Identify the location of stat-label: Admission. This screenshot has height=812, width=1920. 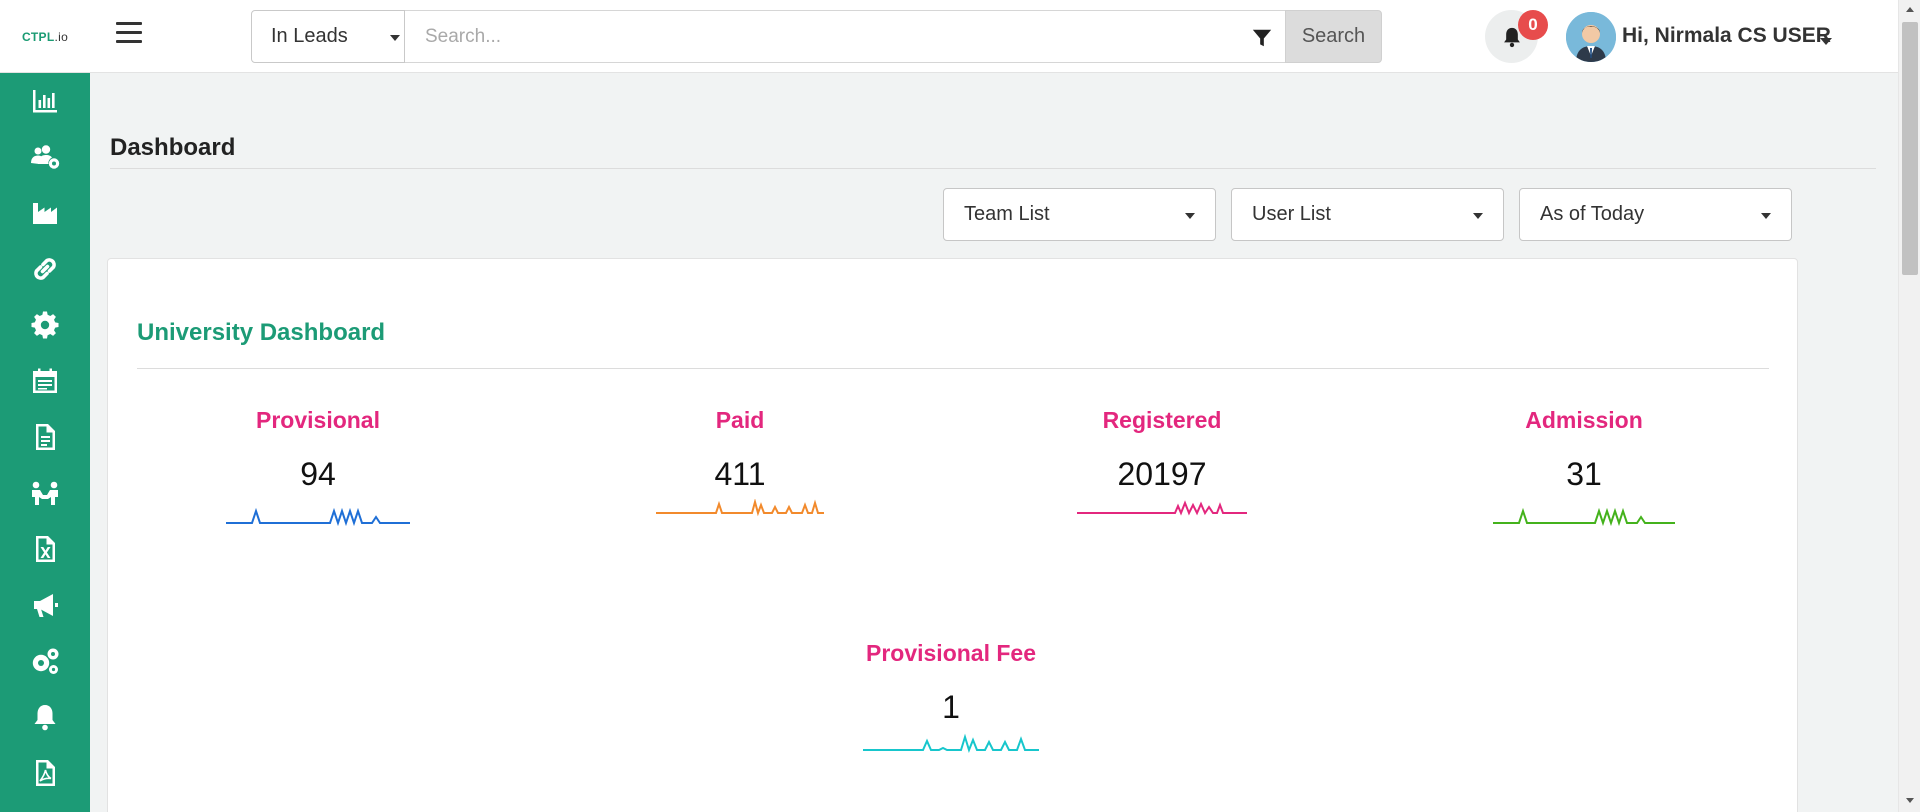
(1584, 420).